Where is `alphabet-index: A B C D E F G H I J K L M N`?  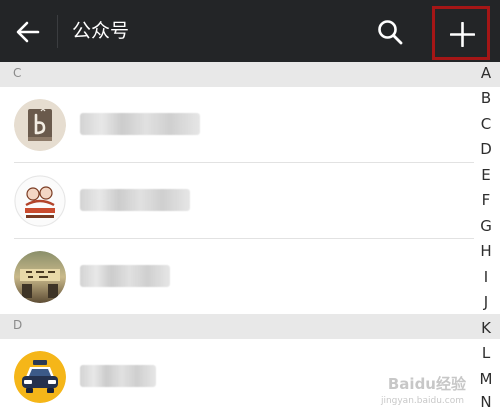 alphabet-index: A B C D E F G H I J K L M N is located at coordinates (486, 236).